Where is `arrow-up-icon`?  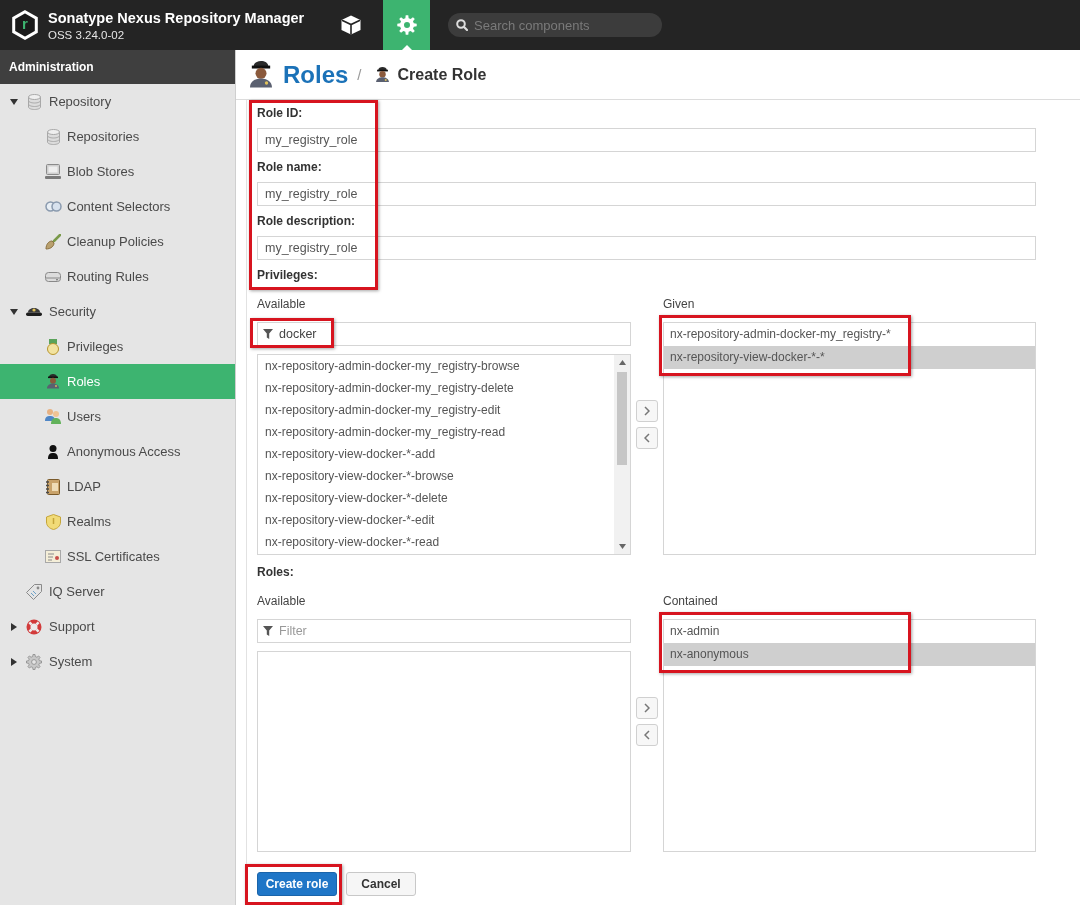
arrow-up-icon is located at coordinates (622, 362).